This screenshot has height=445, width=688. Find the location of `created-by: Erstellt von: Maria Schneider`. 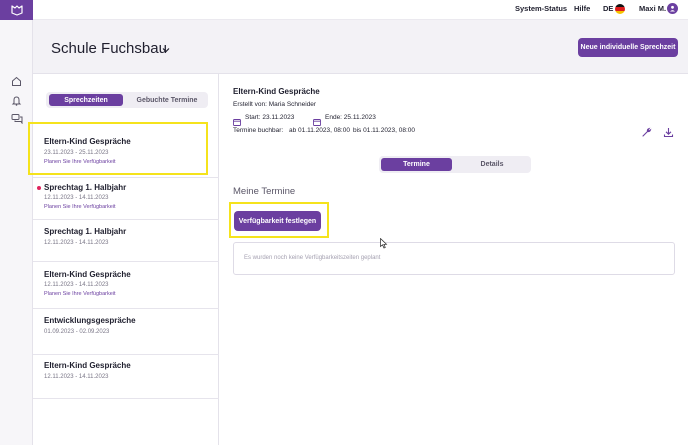

created-by: Erstellt von: Maria Schneider is located at coordinates (275, 104).